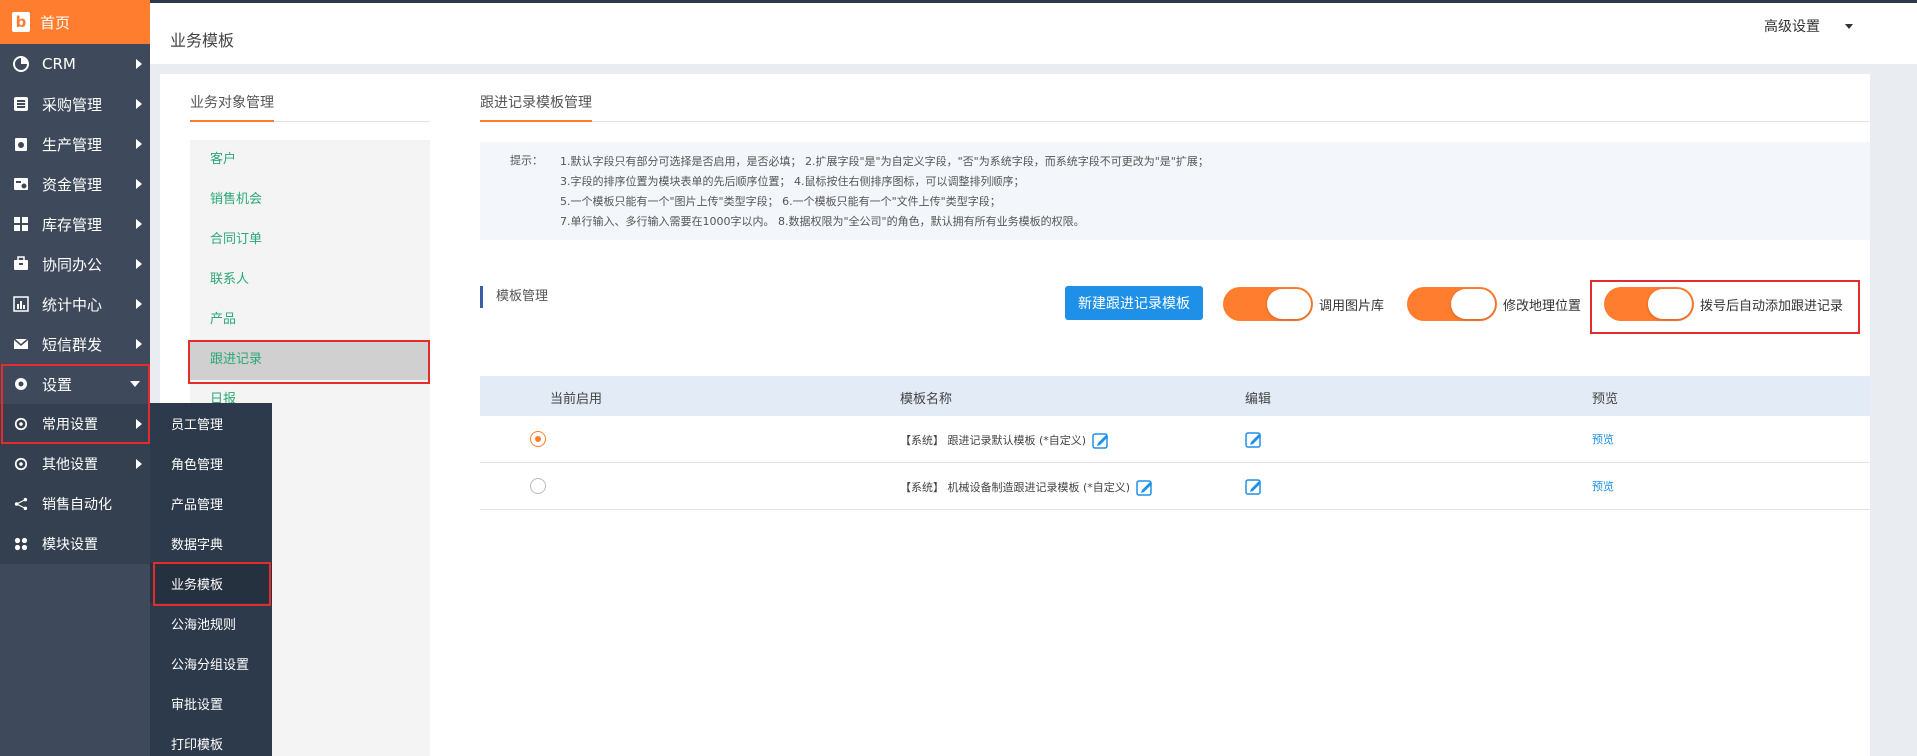 This screenshot has height=756, width=1917. I want to click on toggle-auto-followup: 拨号后自动添加跟进记录, so click(1723, 304).